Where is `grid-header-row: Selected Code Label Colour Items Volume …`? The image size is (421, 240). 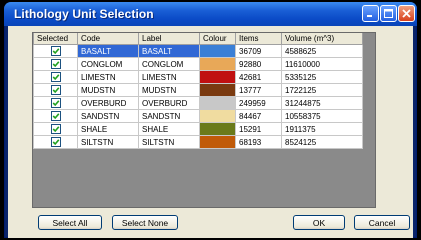
grid-header-row: Selected Code Label Colour Items Volume … is located at coordinates (198, 39).